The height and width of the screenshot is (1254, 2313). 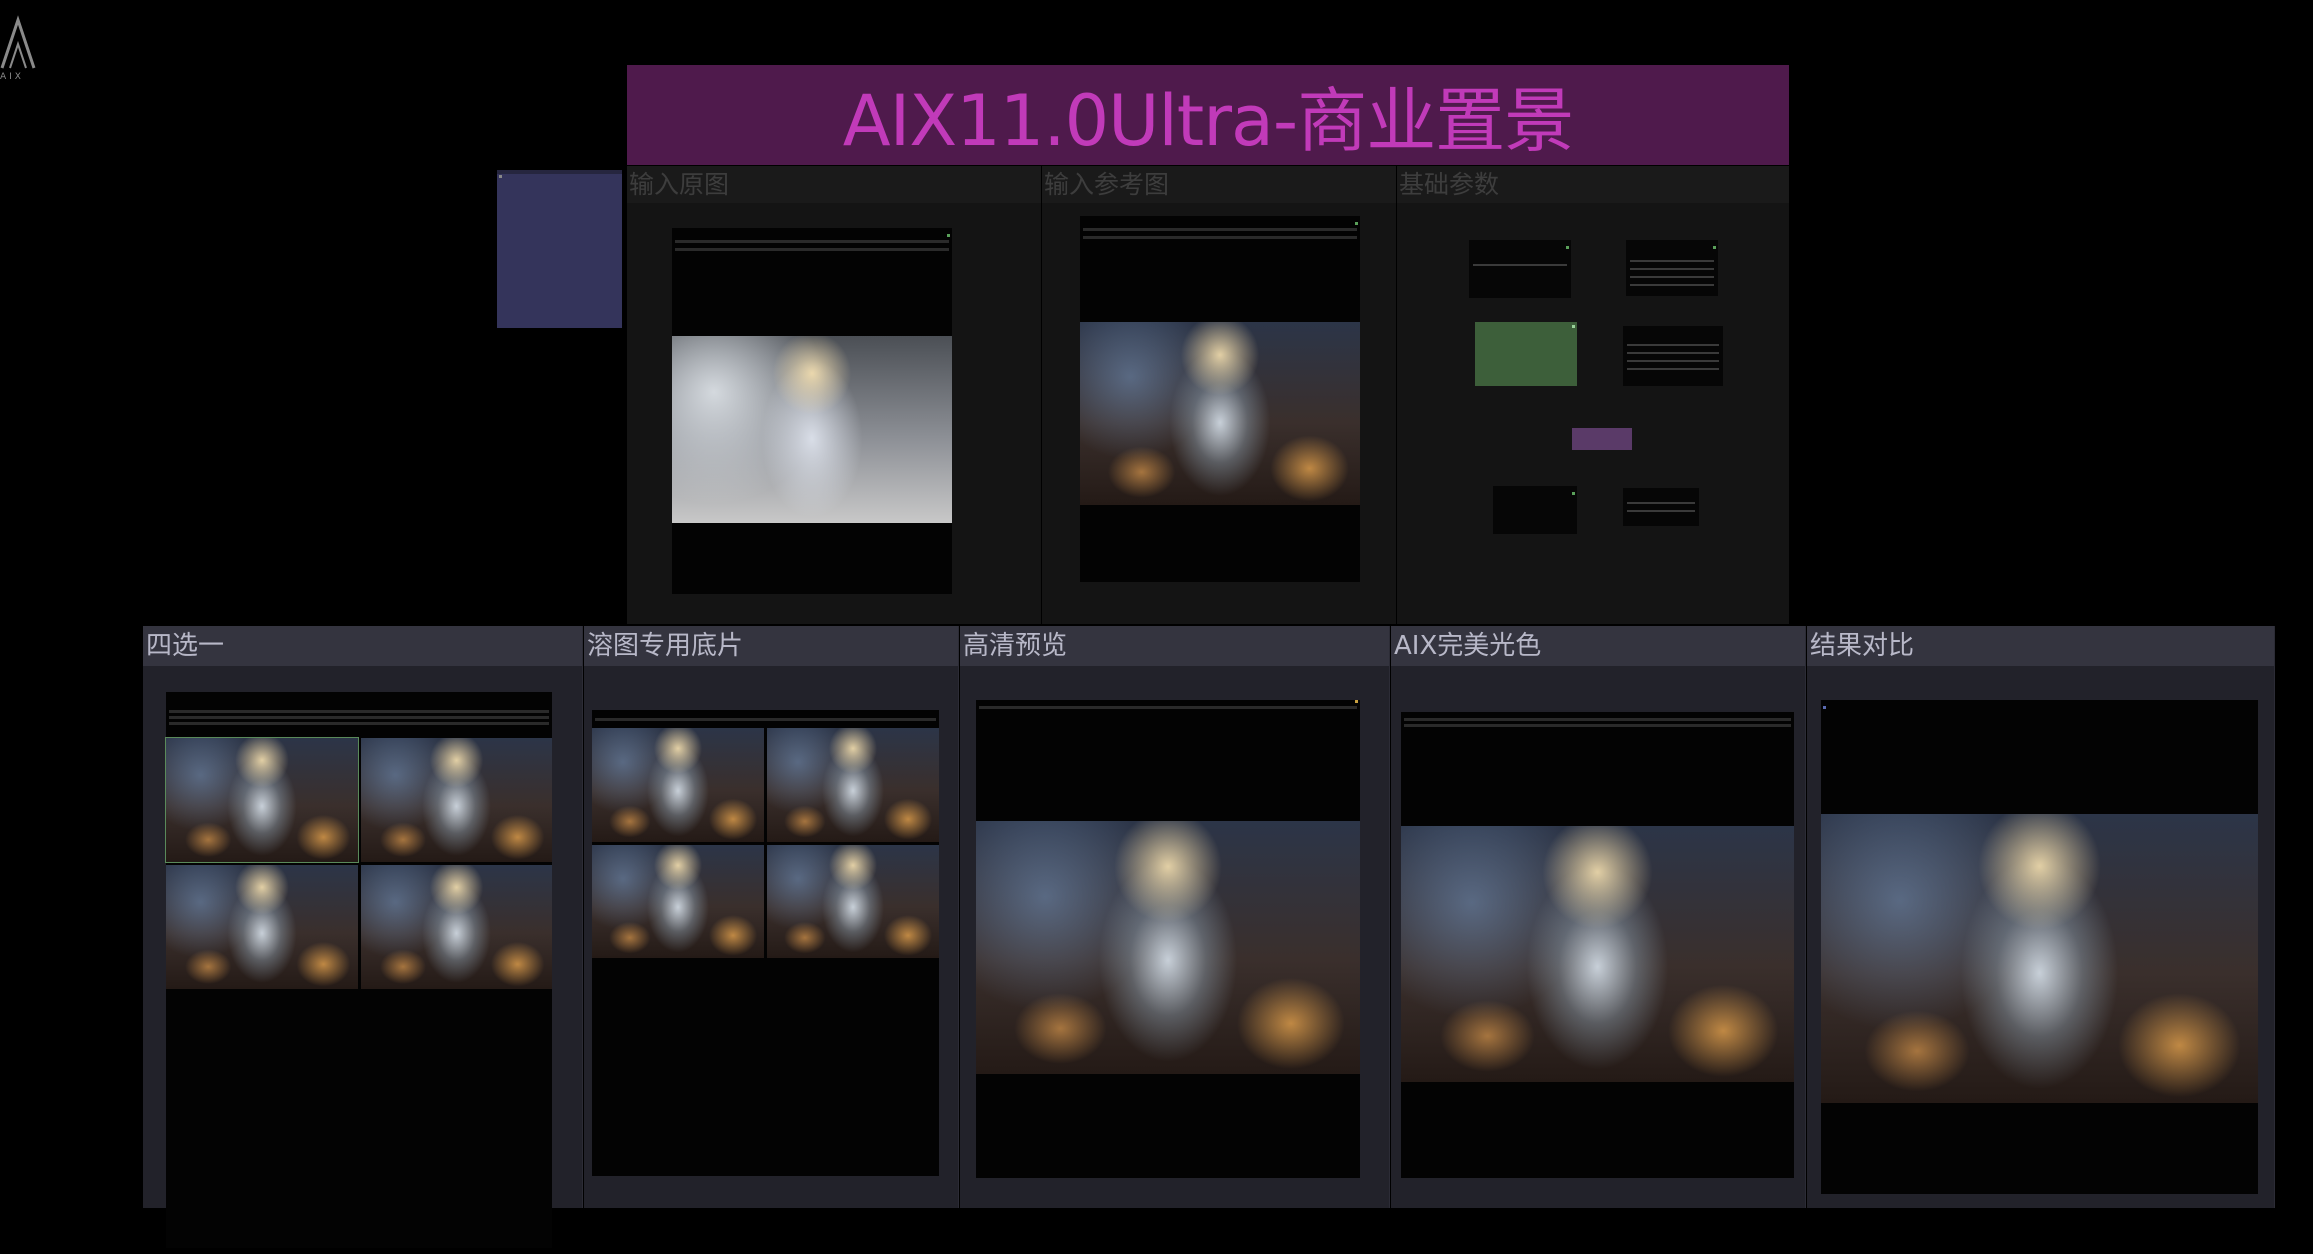 I want to click on preview-node-blend, so click(x=765, y=943).